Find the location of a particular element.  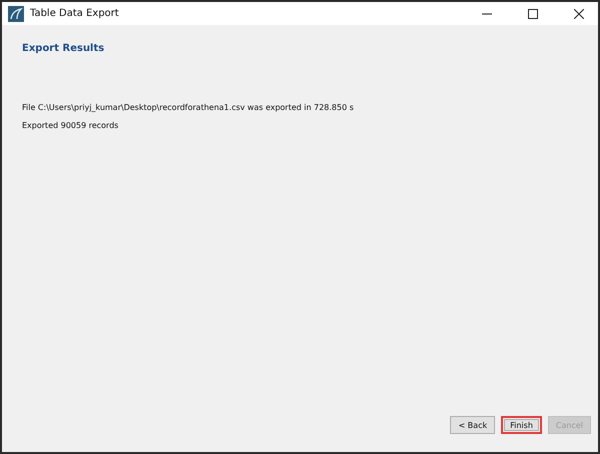

page-heading: Export Results is located at coordinates (64, 48).